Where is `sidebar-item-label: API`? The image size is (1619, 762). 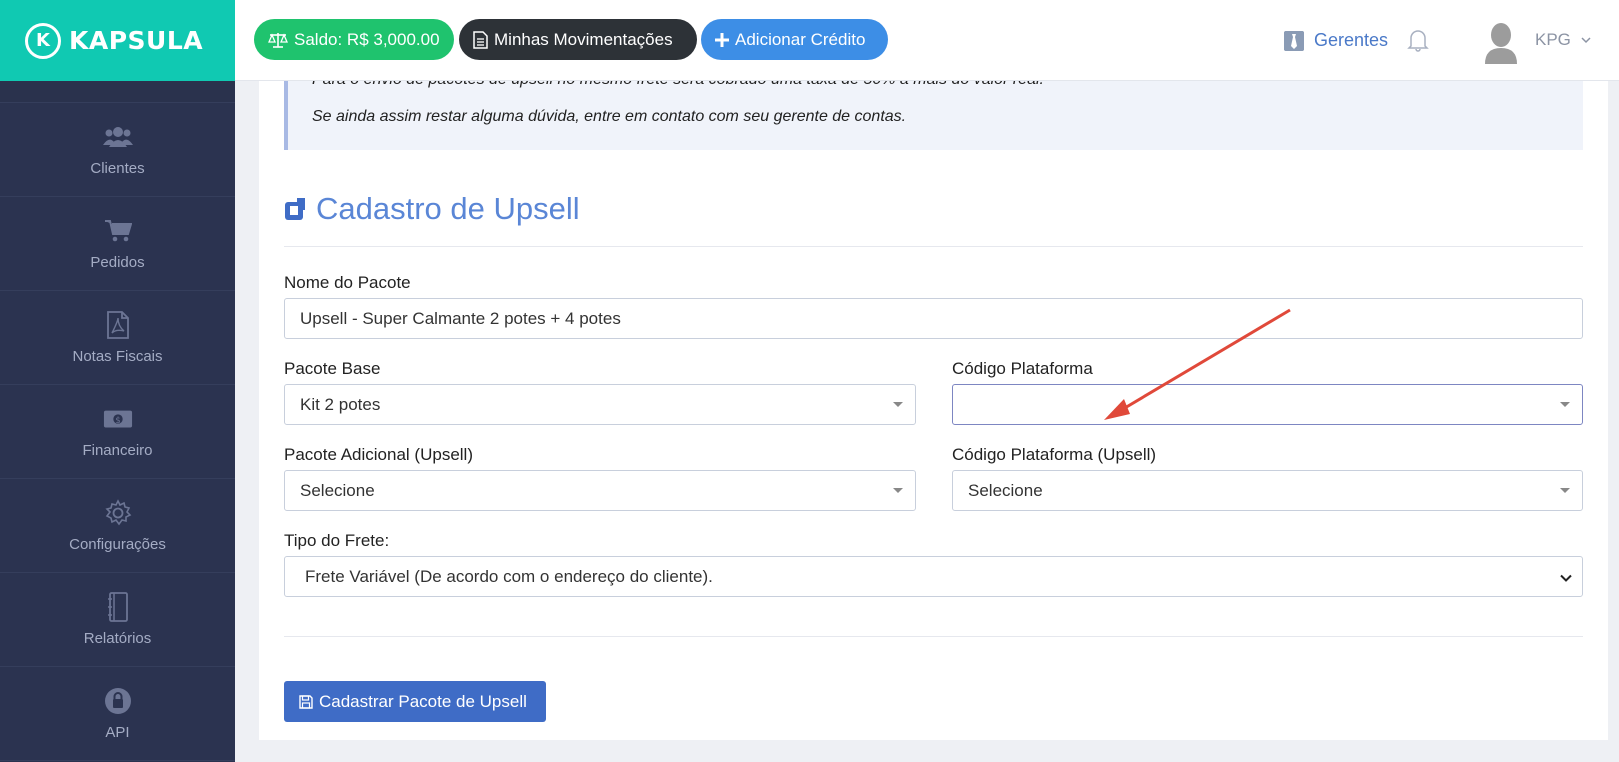 sidebar-item-label: API is located at coordinates (117, 732).